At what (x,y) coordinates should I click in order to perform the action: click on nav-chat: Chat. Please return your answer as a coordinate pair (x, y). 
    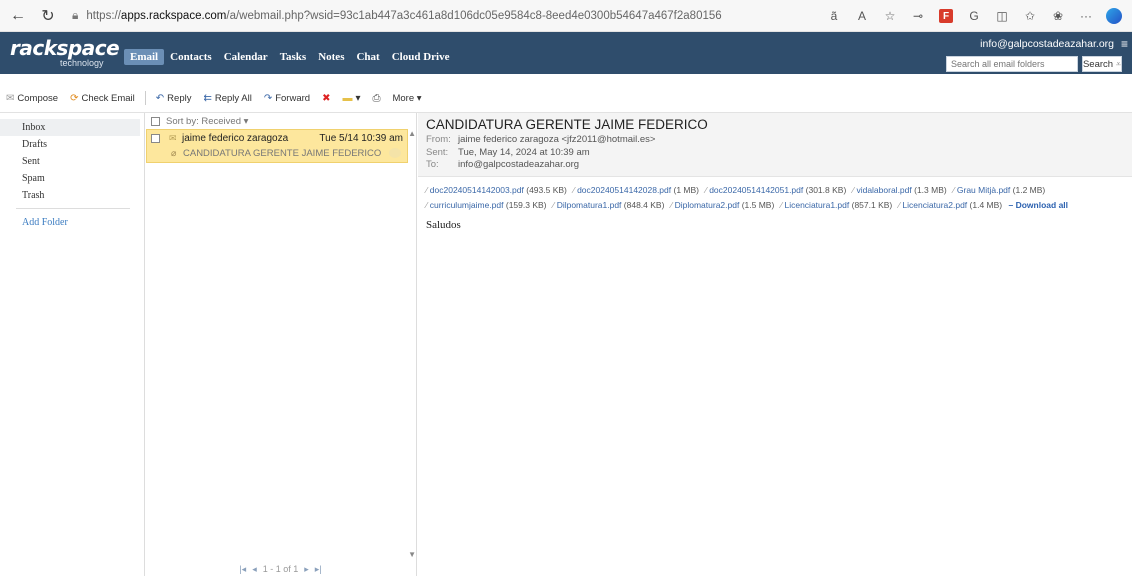
    Looking at the image, I should click on (367, 57).